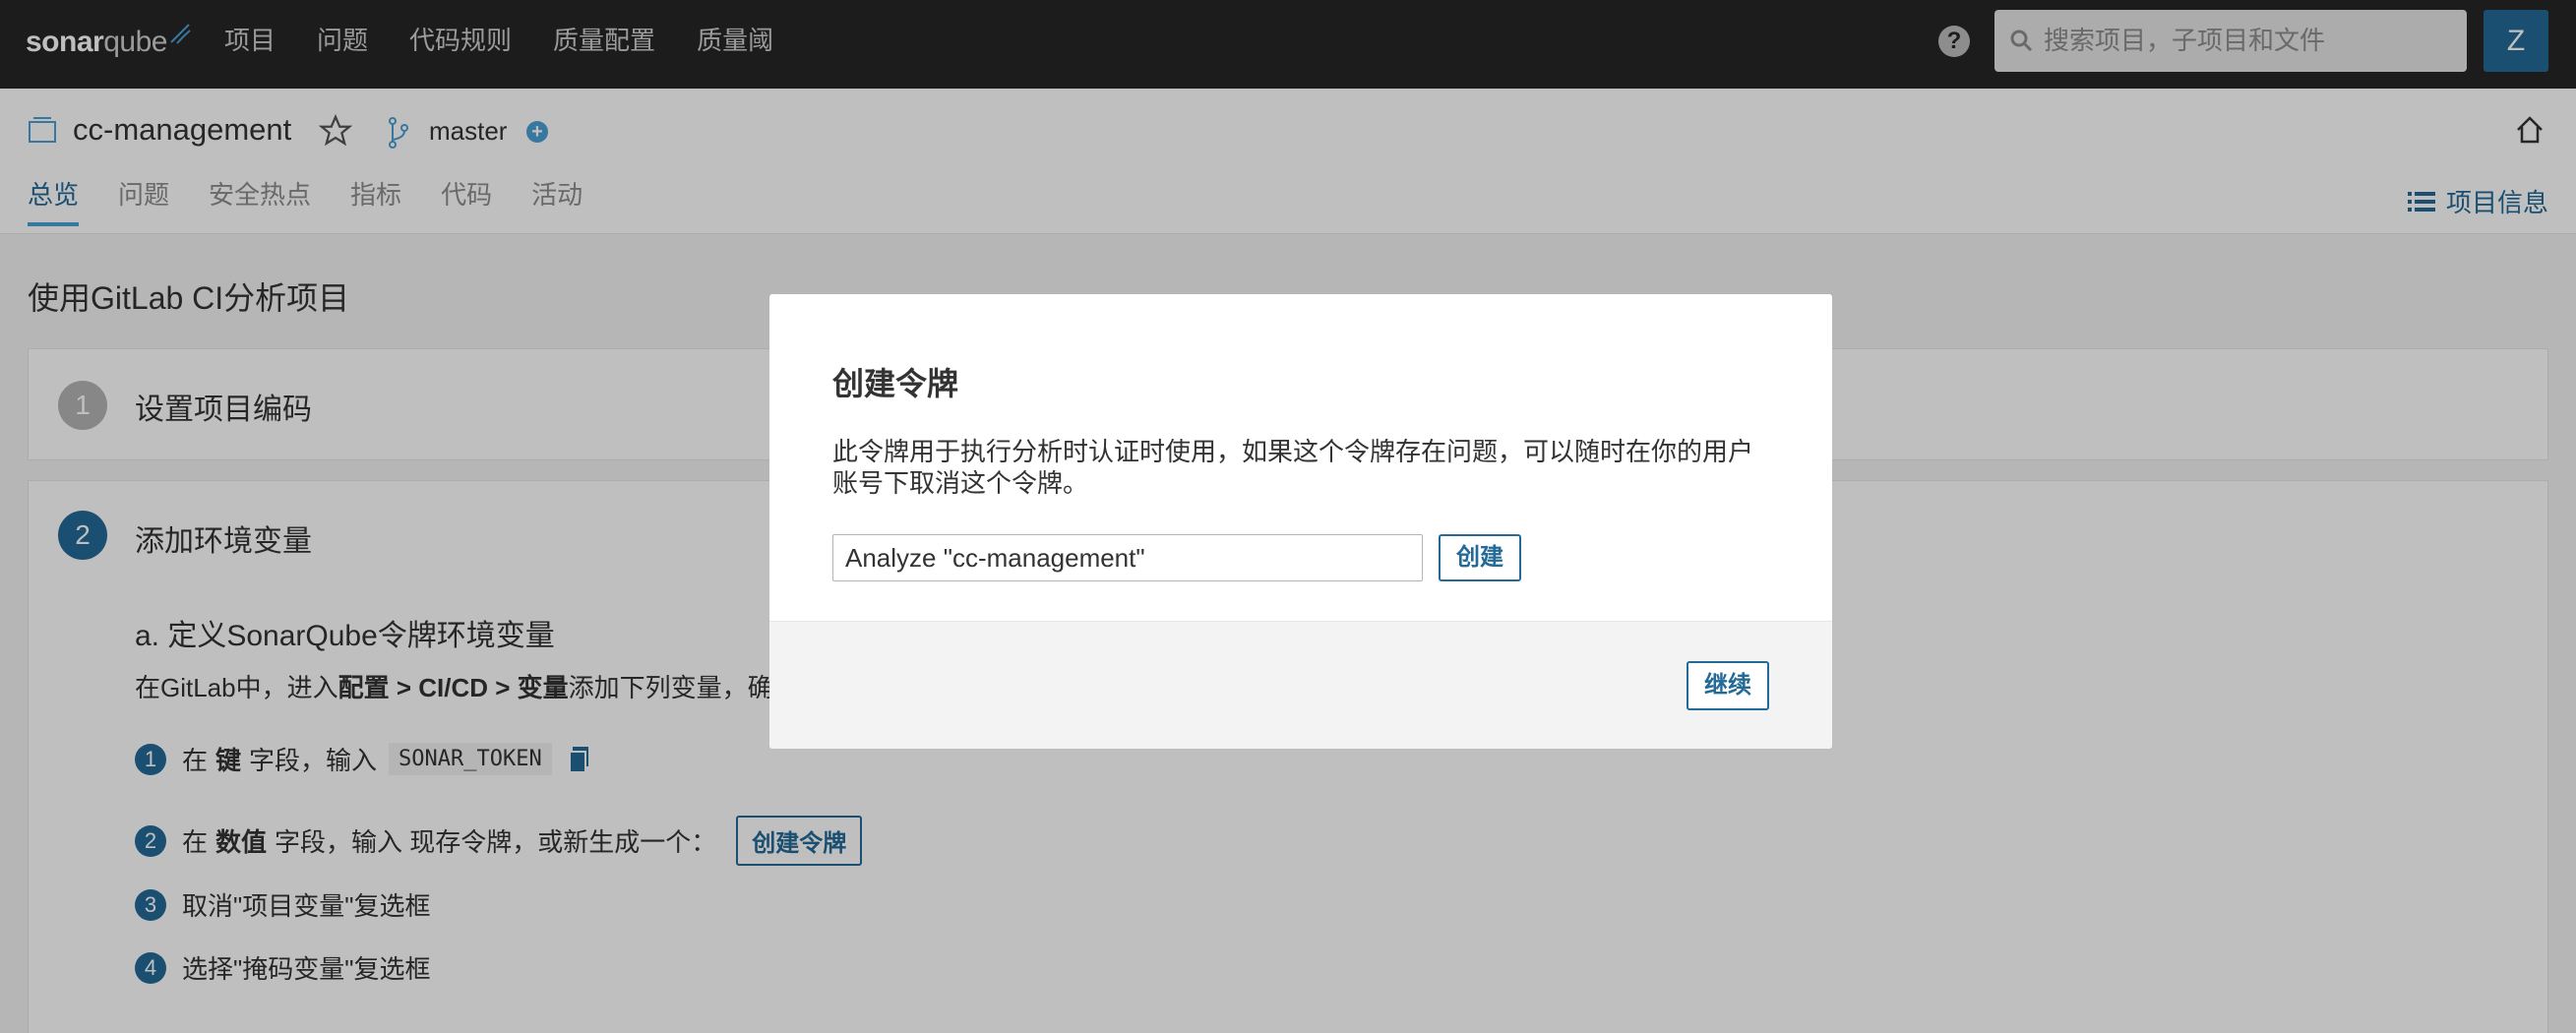 The width and height of the screenshot is (2576, 1033). What do you see at coordinates (895, 383) in the screenshot?
I see `dialog-title: 创建令牌` at bounding box center [895, 383].